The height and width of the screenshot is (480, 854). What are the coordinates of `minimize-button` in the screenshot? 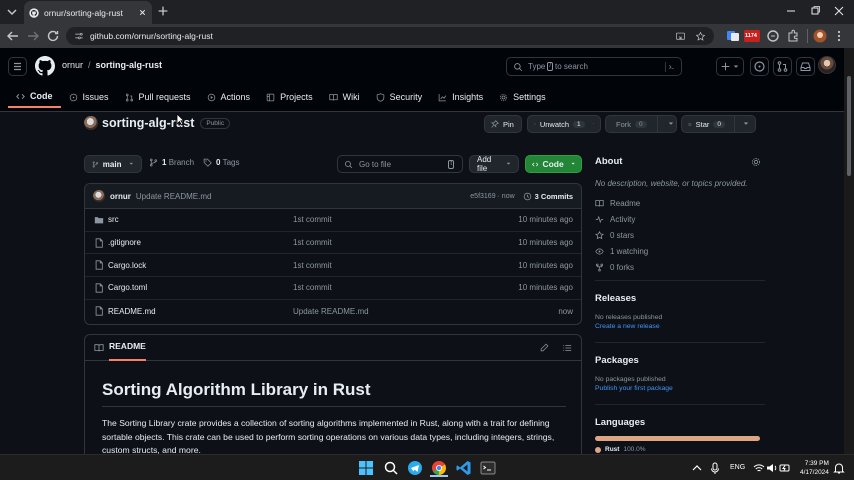 It's located at (791, 11).